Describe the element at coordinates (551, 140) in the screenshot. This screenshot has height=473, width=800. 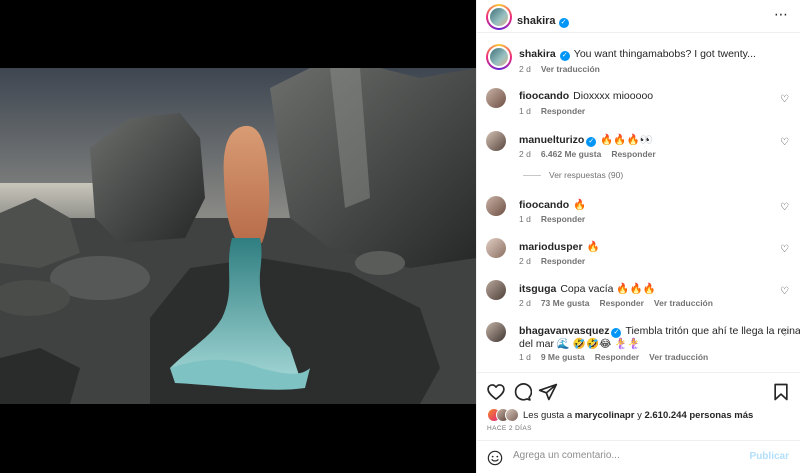
I see `comment-username: manuelturizo` at that location.